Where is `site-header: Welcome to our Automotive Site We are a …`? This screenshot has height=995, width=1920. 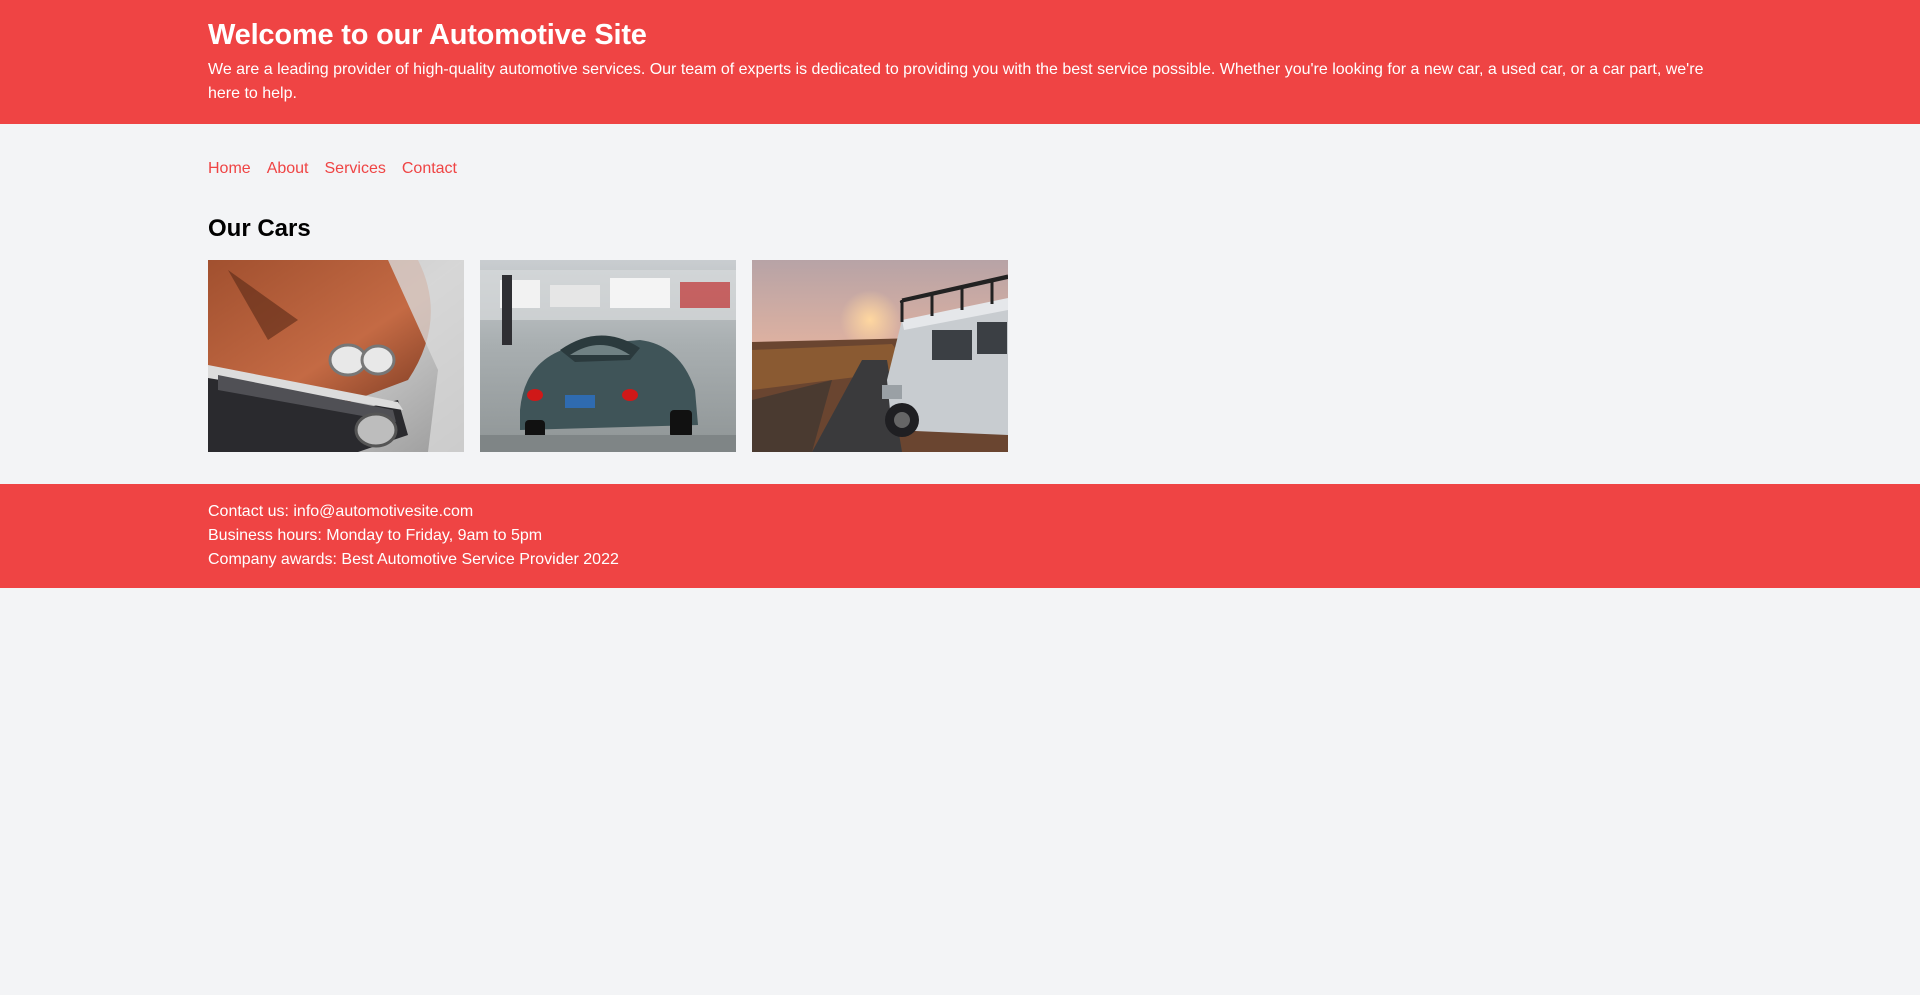 site-header: Welcome to our Automotive Site We are a … is located at coordinates (960, 62).